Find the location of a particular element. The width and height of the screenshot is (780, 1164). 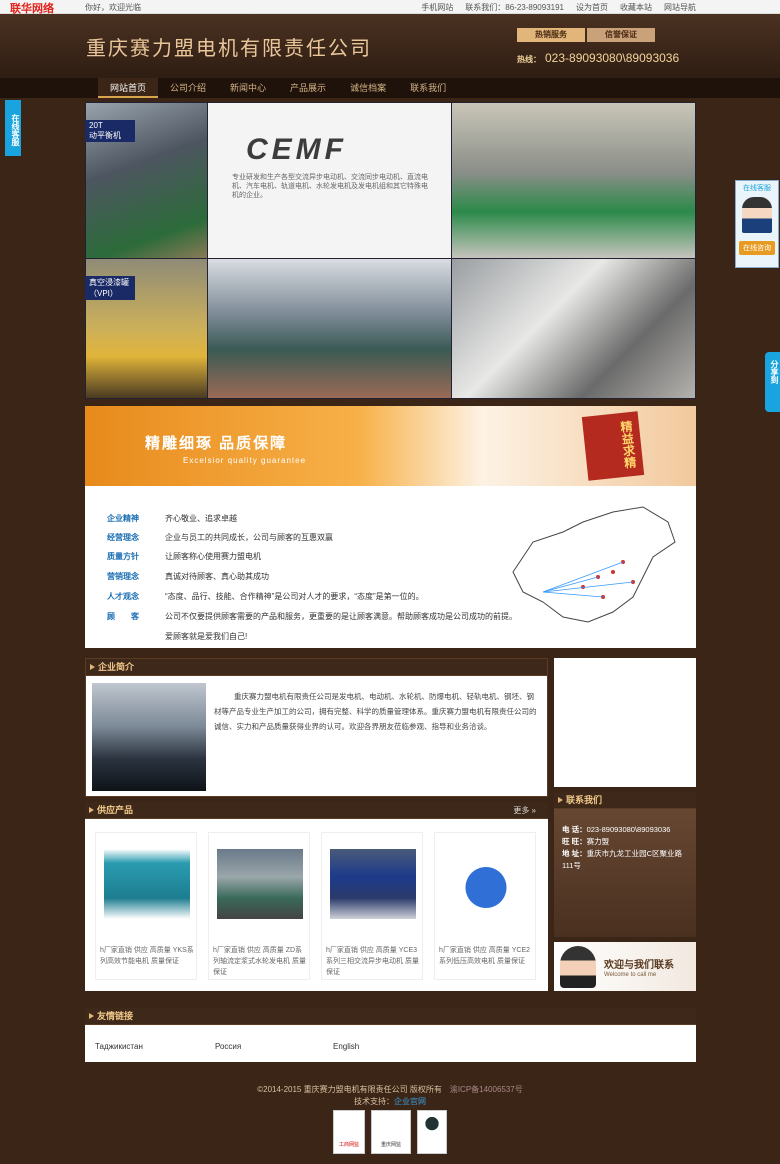

product-card: h厂家直销 供应 高质量 YKS系列高效节能电机 质量保证 is located at coordinates (146, 906).